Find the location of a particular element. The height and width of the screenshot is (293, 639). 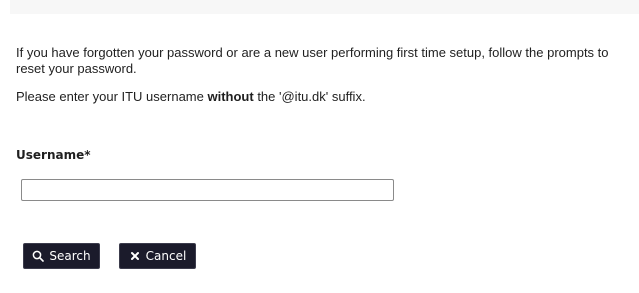

instruction-emphasis: without is located at coordinates (230, 96).